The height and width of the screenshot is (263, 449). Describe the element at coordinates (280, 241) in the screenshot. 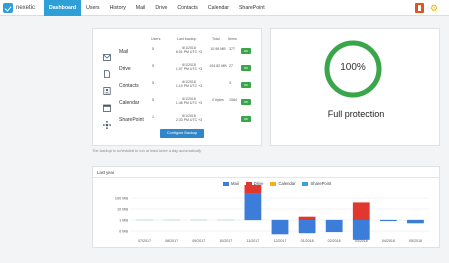

I see `x-tick-label: 12/2017` at that location.